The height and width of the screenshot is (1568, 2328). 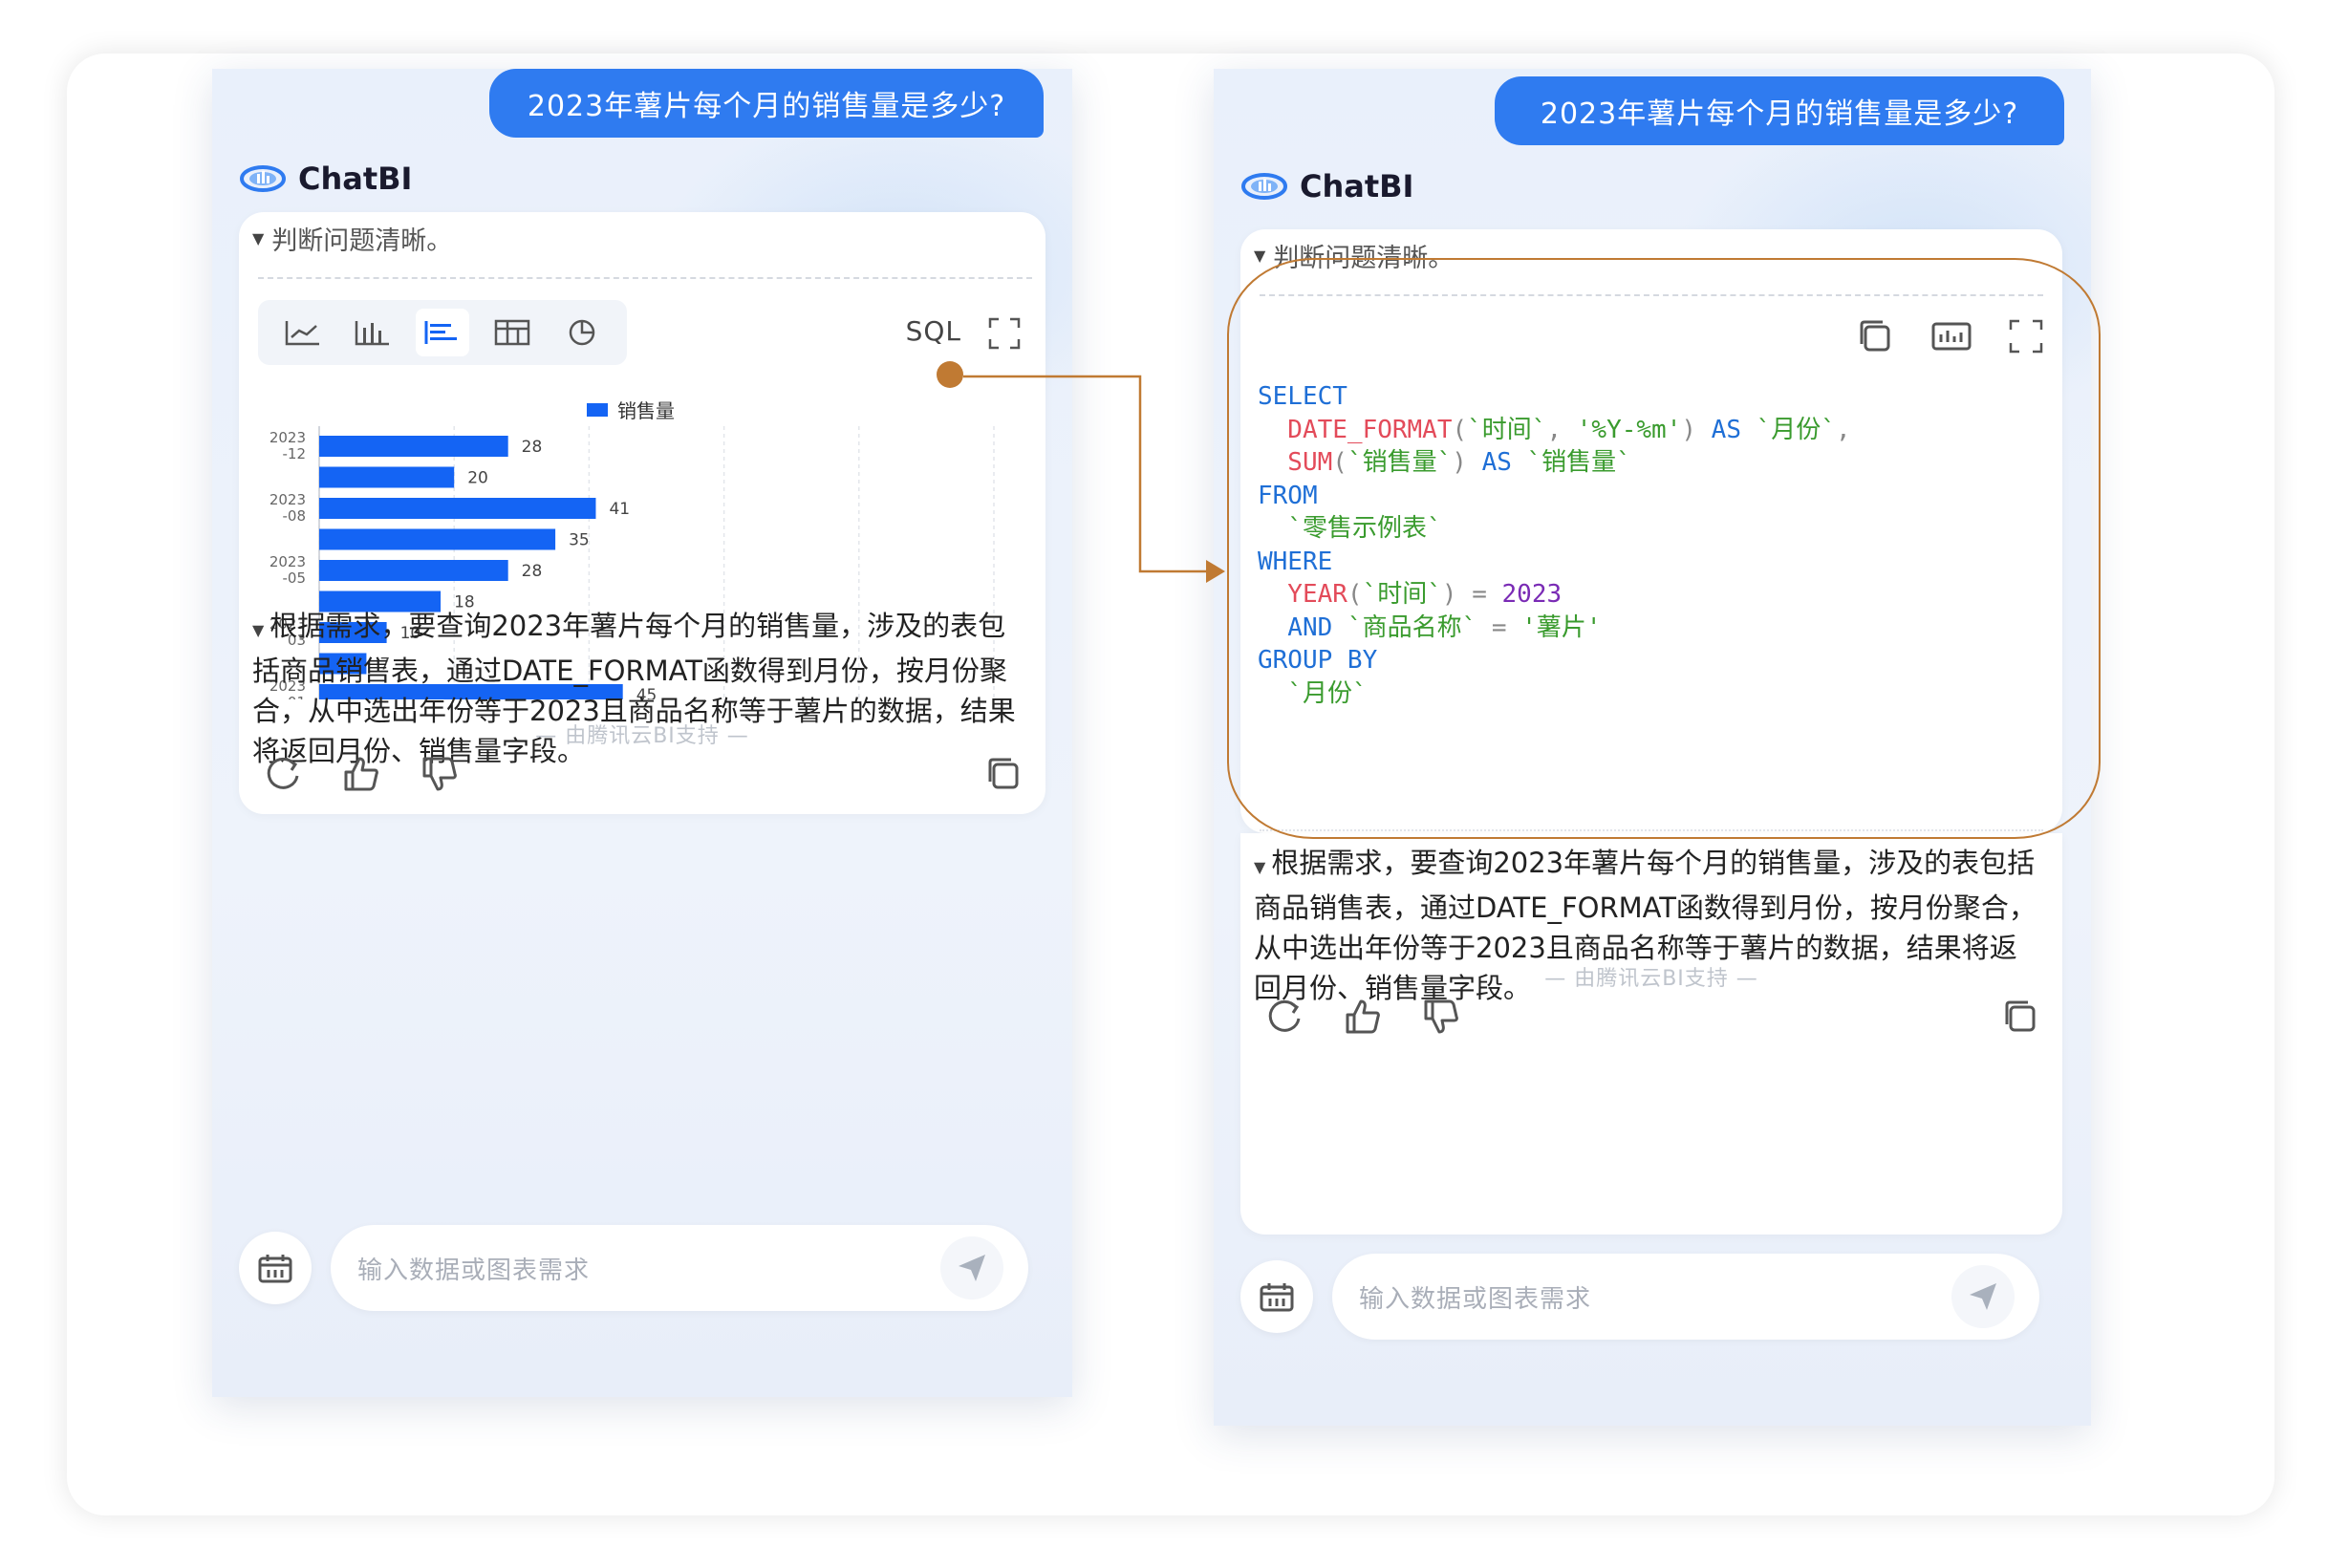 I want to click on annotation-connector, so click(x=1081, y=472).